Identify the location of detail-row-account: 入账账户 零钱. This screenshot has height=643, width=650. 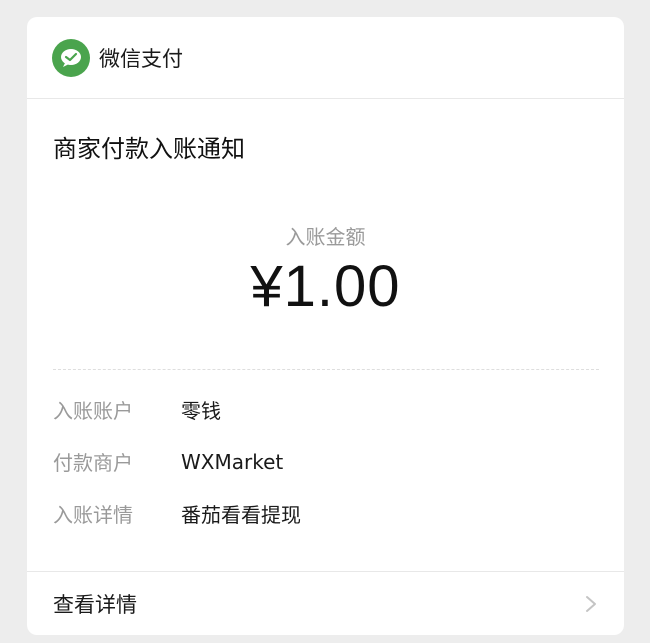
(137, 409).